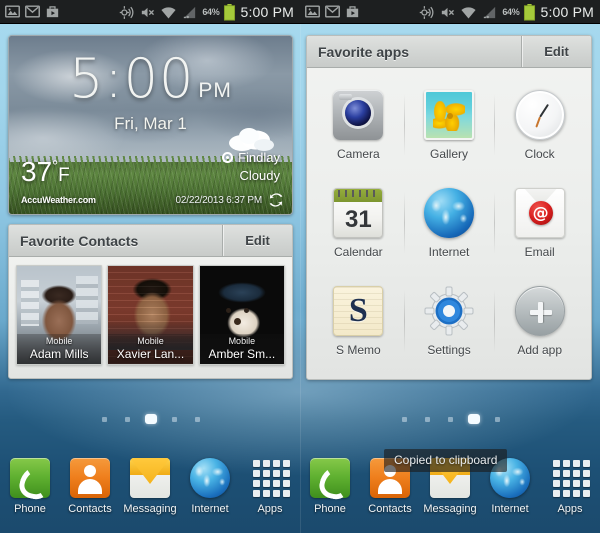 This screenshot has width=600, height=533. I want to click on app-clock: Clock, so click(539, 125).